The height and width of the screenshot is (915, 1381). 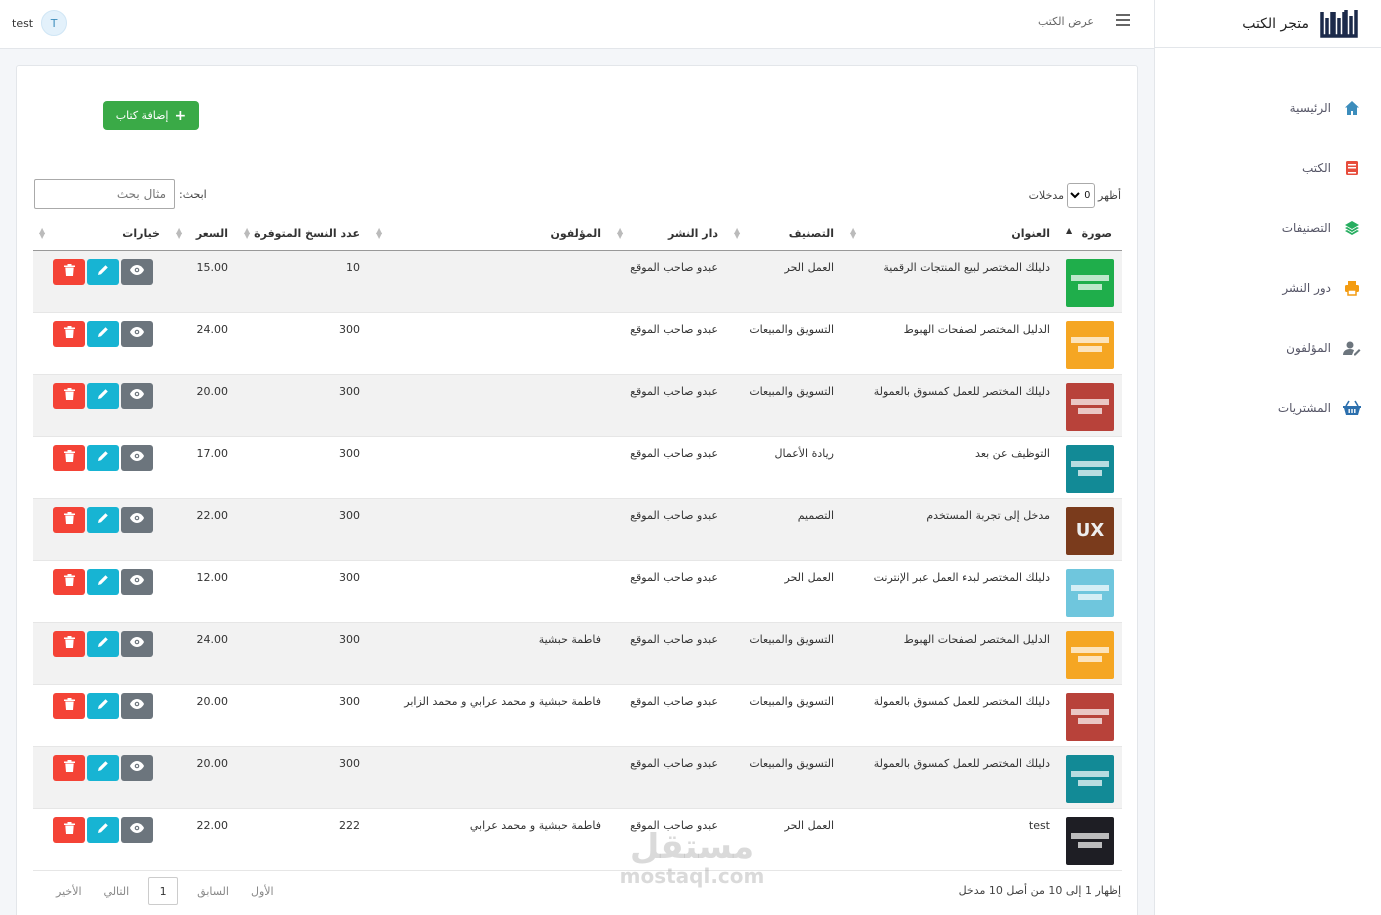 I want to click on category-cell: التصميم, so click(x=786, y=529).